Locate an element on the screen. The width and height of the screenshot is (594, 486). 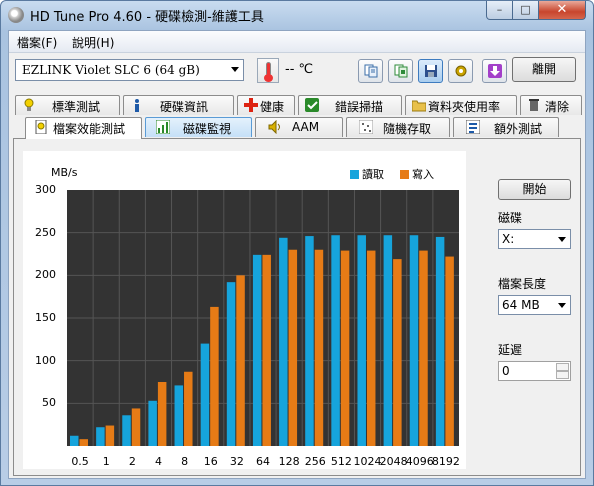
legend-read: 讀取 is located at coordinates (367, 174).